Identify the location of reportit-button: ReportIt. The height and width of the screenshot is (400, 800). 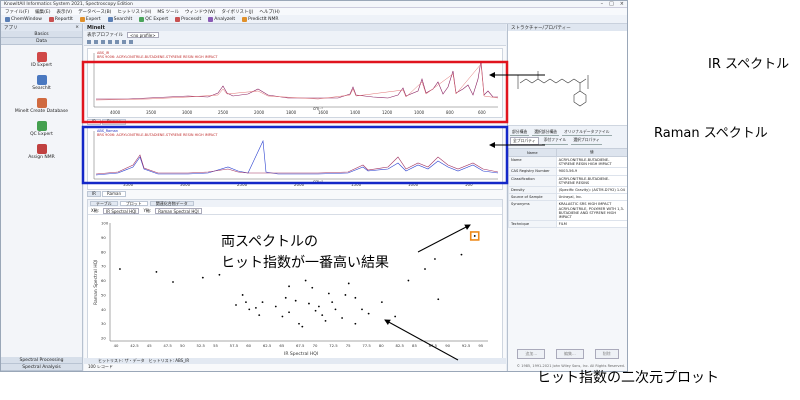
(60, 19).